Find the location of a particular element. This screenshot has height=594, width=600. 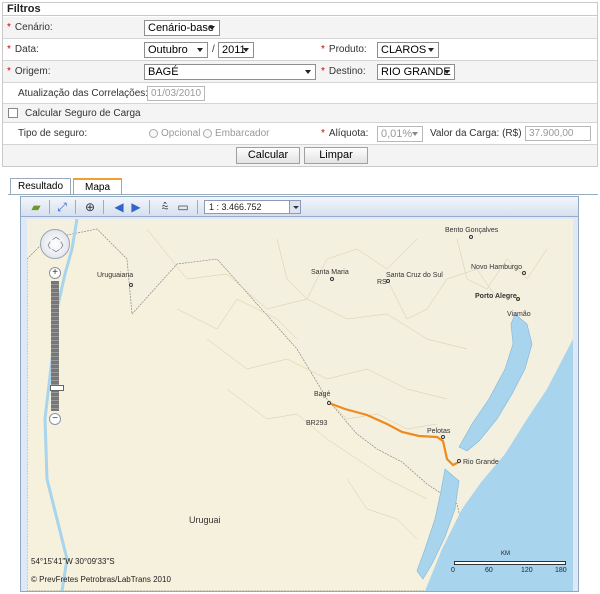

embarcador-label: Embarcador is located at coordinates (242, 133).